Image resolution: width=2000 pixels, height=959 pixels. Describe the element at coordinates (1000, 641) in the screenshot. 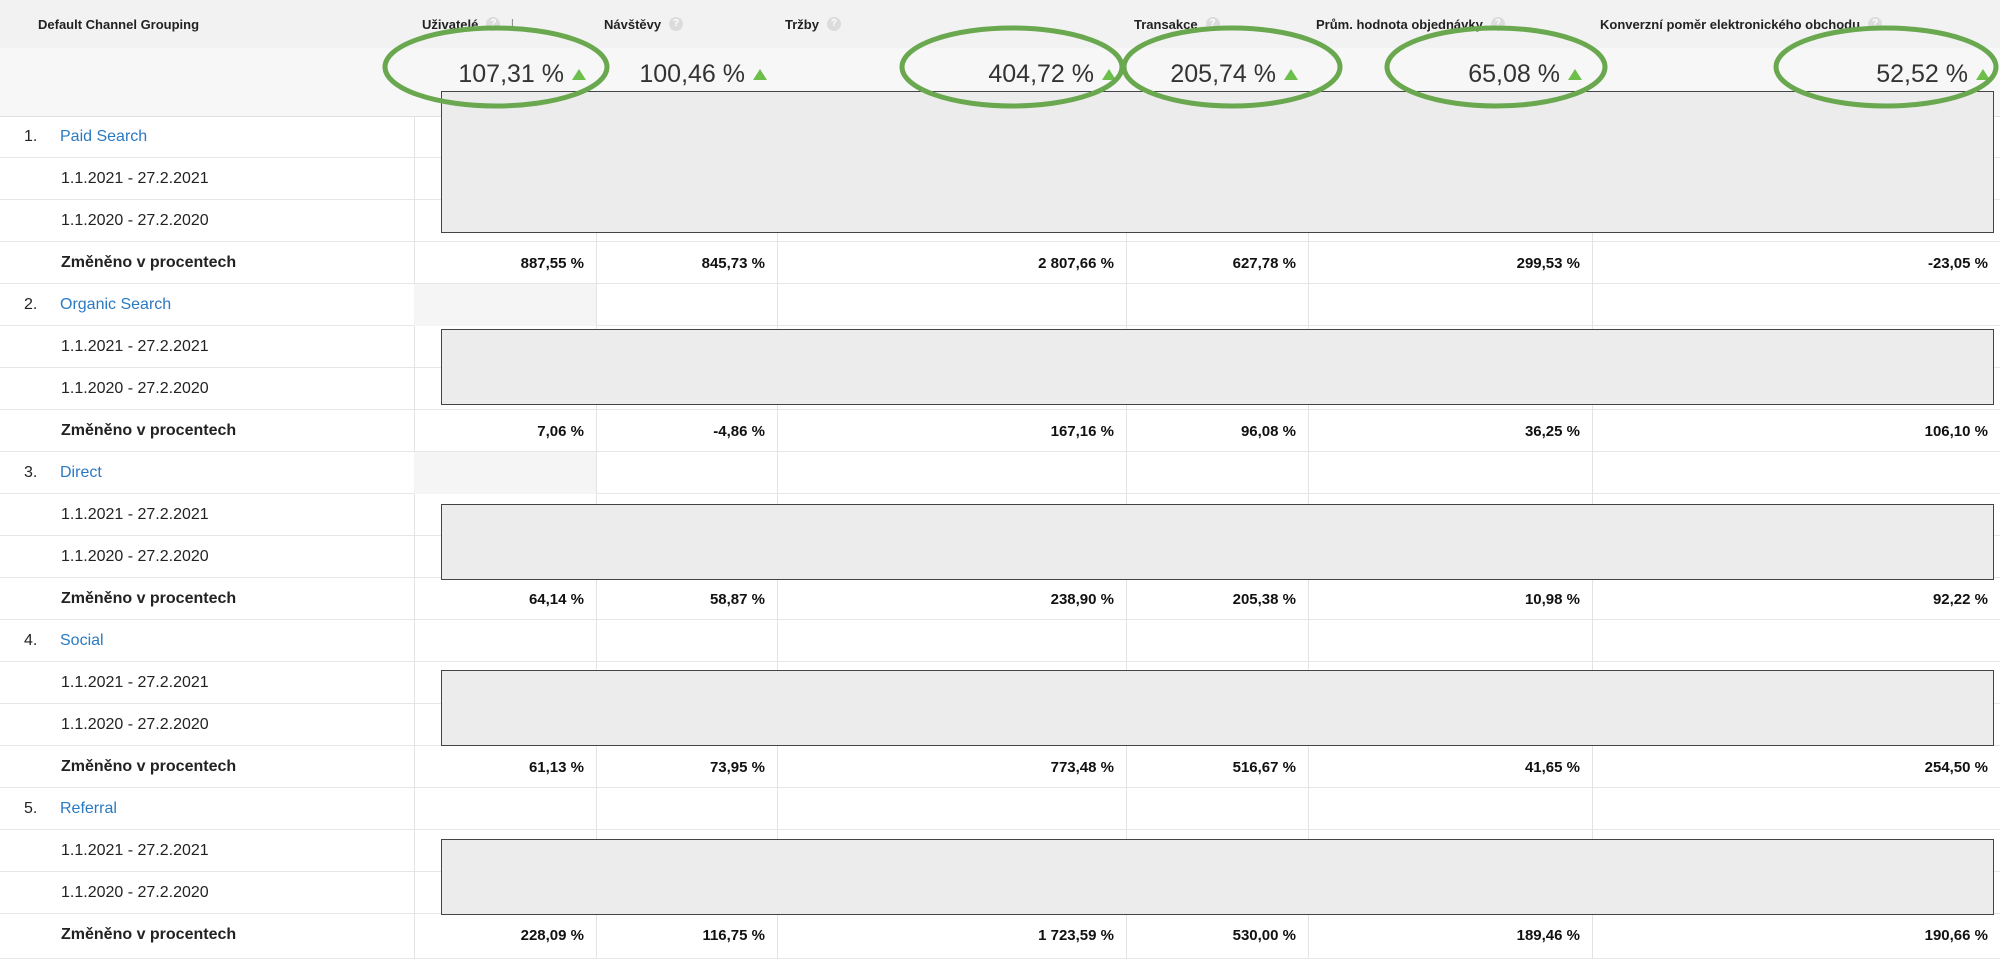

I see `table-row-channel: 4. Social` at that location.